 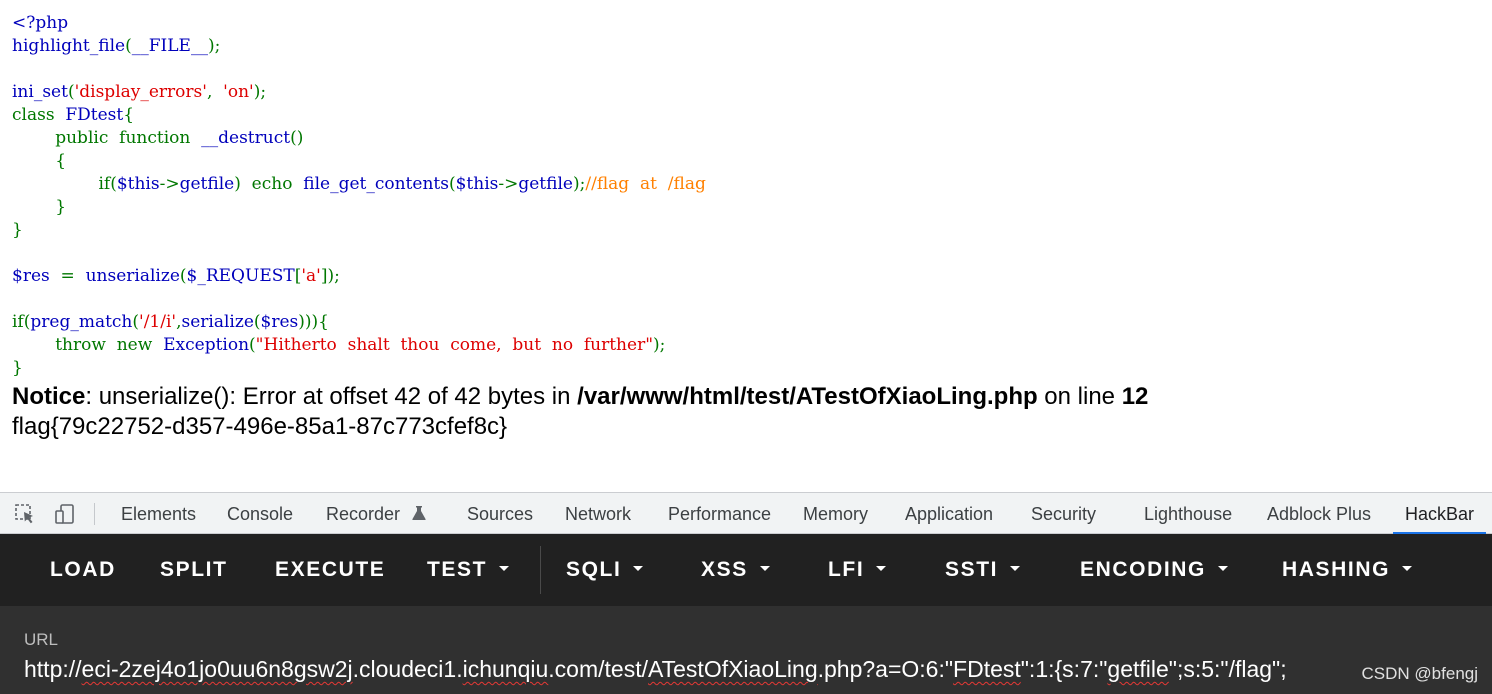 What do you see at coordinates (359, 138) in the screenshot?
I see `code-line: public function __destruct()` at bounding box center [359, 138].